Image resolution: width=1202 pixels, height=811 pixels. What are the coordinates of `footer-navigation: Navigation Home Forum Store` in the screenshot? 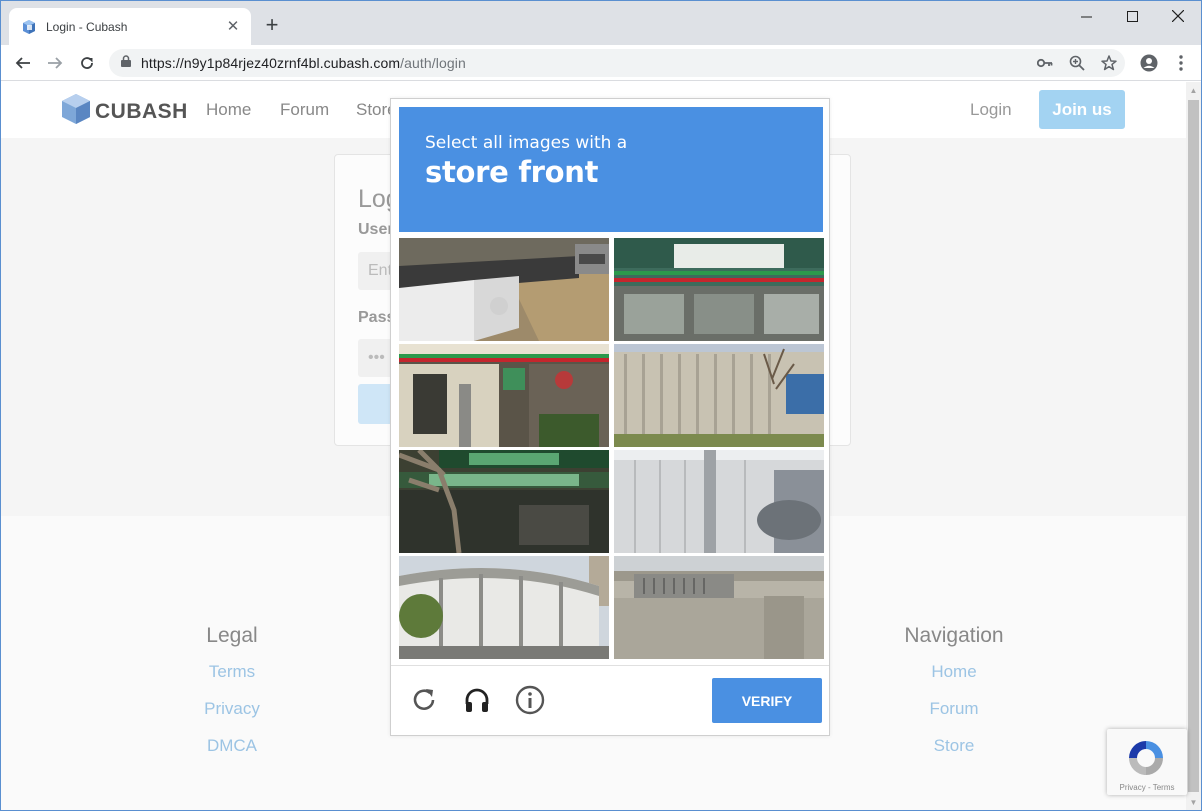 It's located at (954, 694).